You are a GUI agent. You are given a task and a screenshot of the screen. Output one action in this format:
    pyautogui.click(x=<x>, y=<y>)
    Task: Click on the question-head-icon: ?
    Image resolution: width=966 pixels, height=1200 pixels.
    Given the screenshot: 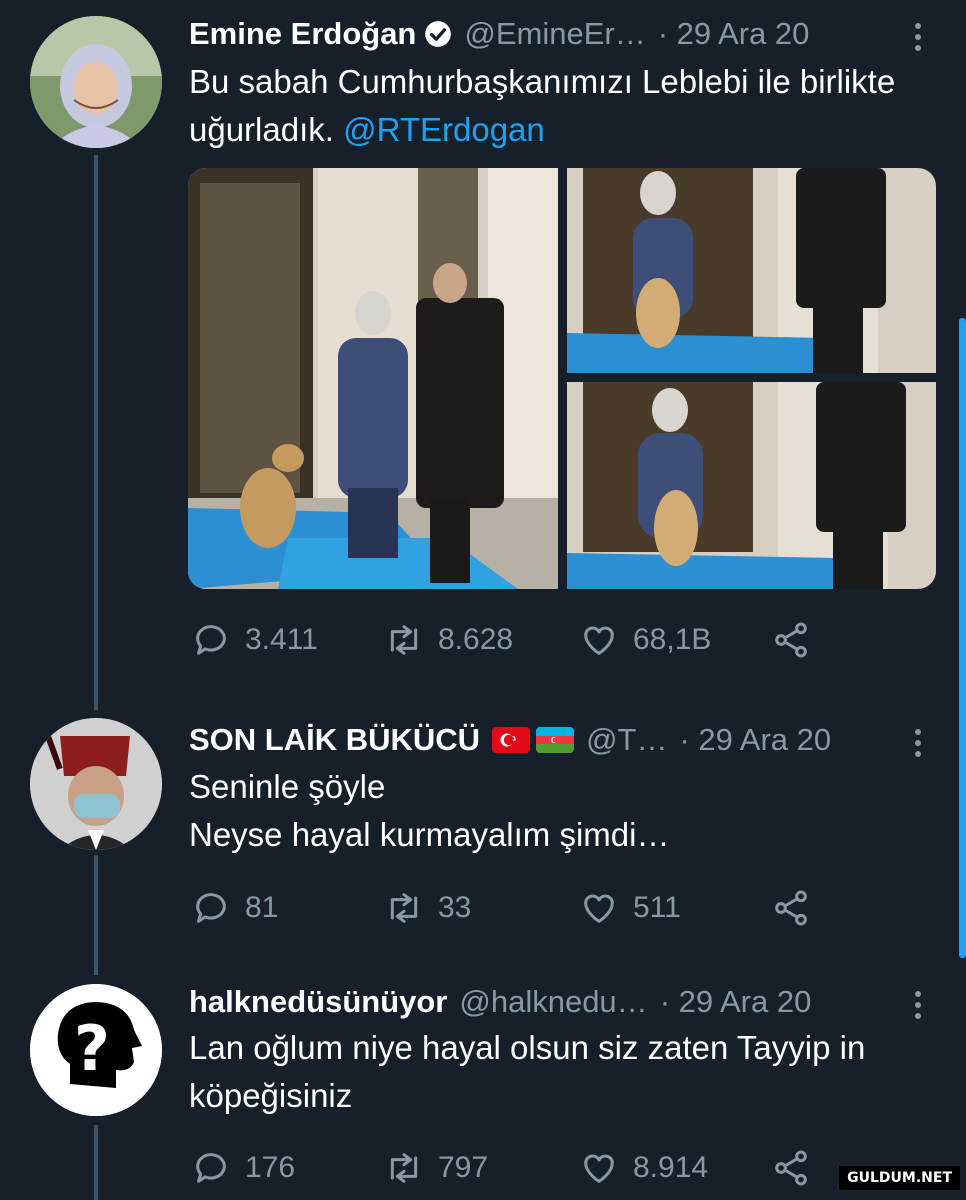 What is the action you would take?
    pyautogui.click(x=96, y=1050)
    